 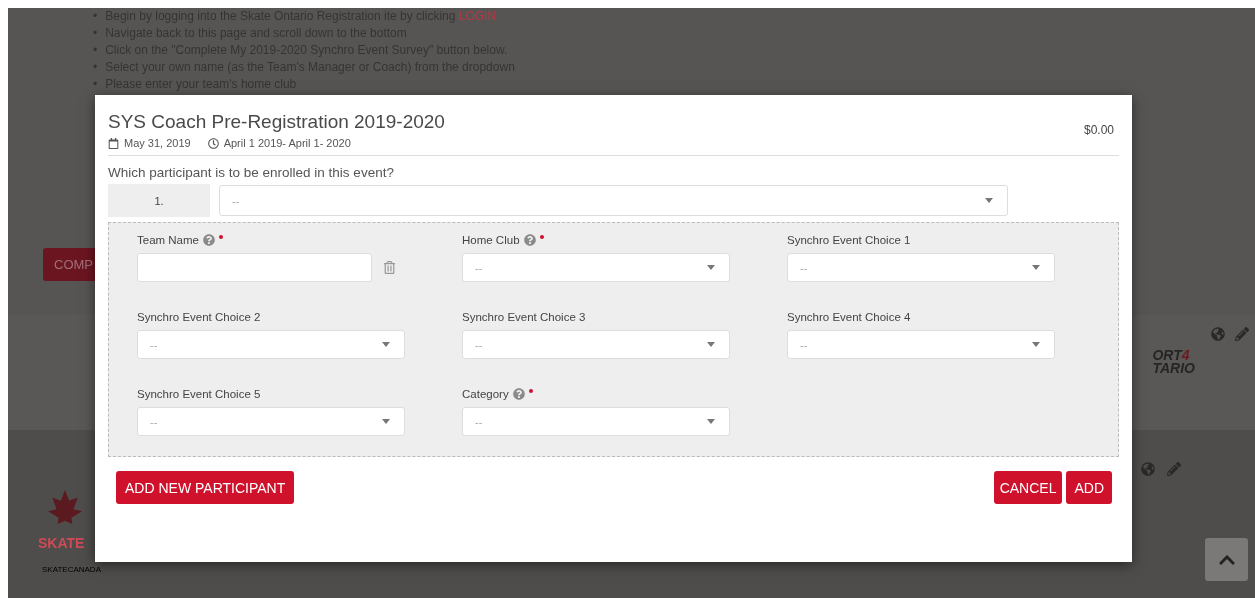 What do you see at coordinates (524, 317) in the screenshot?
I see `field-label: Synchro Event Choice 3` at bounding box center [524, 317].